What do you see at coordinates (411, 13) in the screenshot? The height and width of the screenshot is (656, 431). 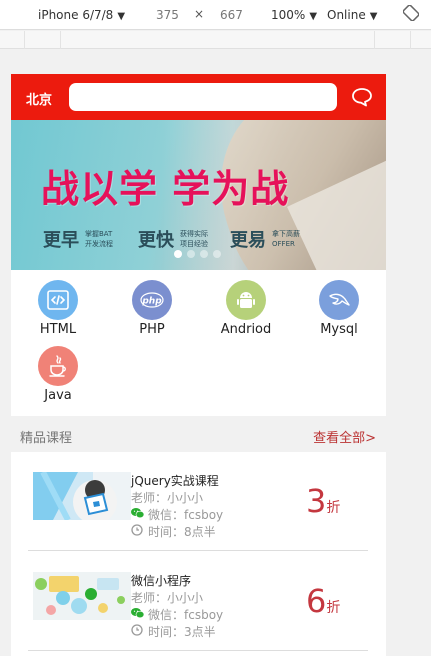 I see `rotate-icon` at bounding box center [411, 13].